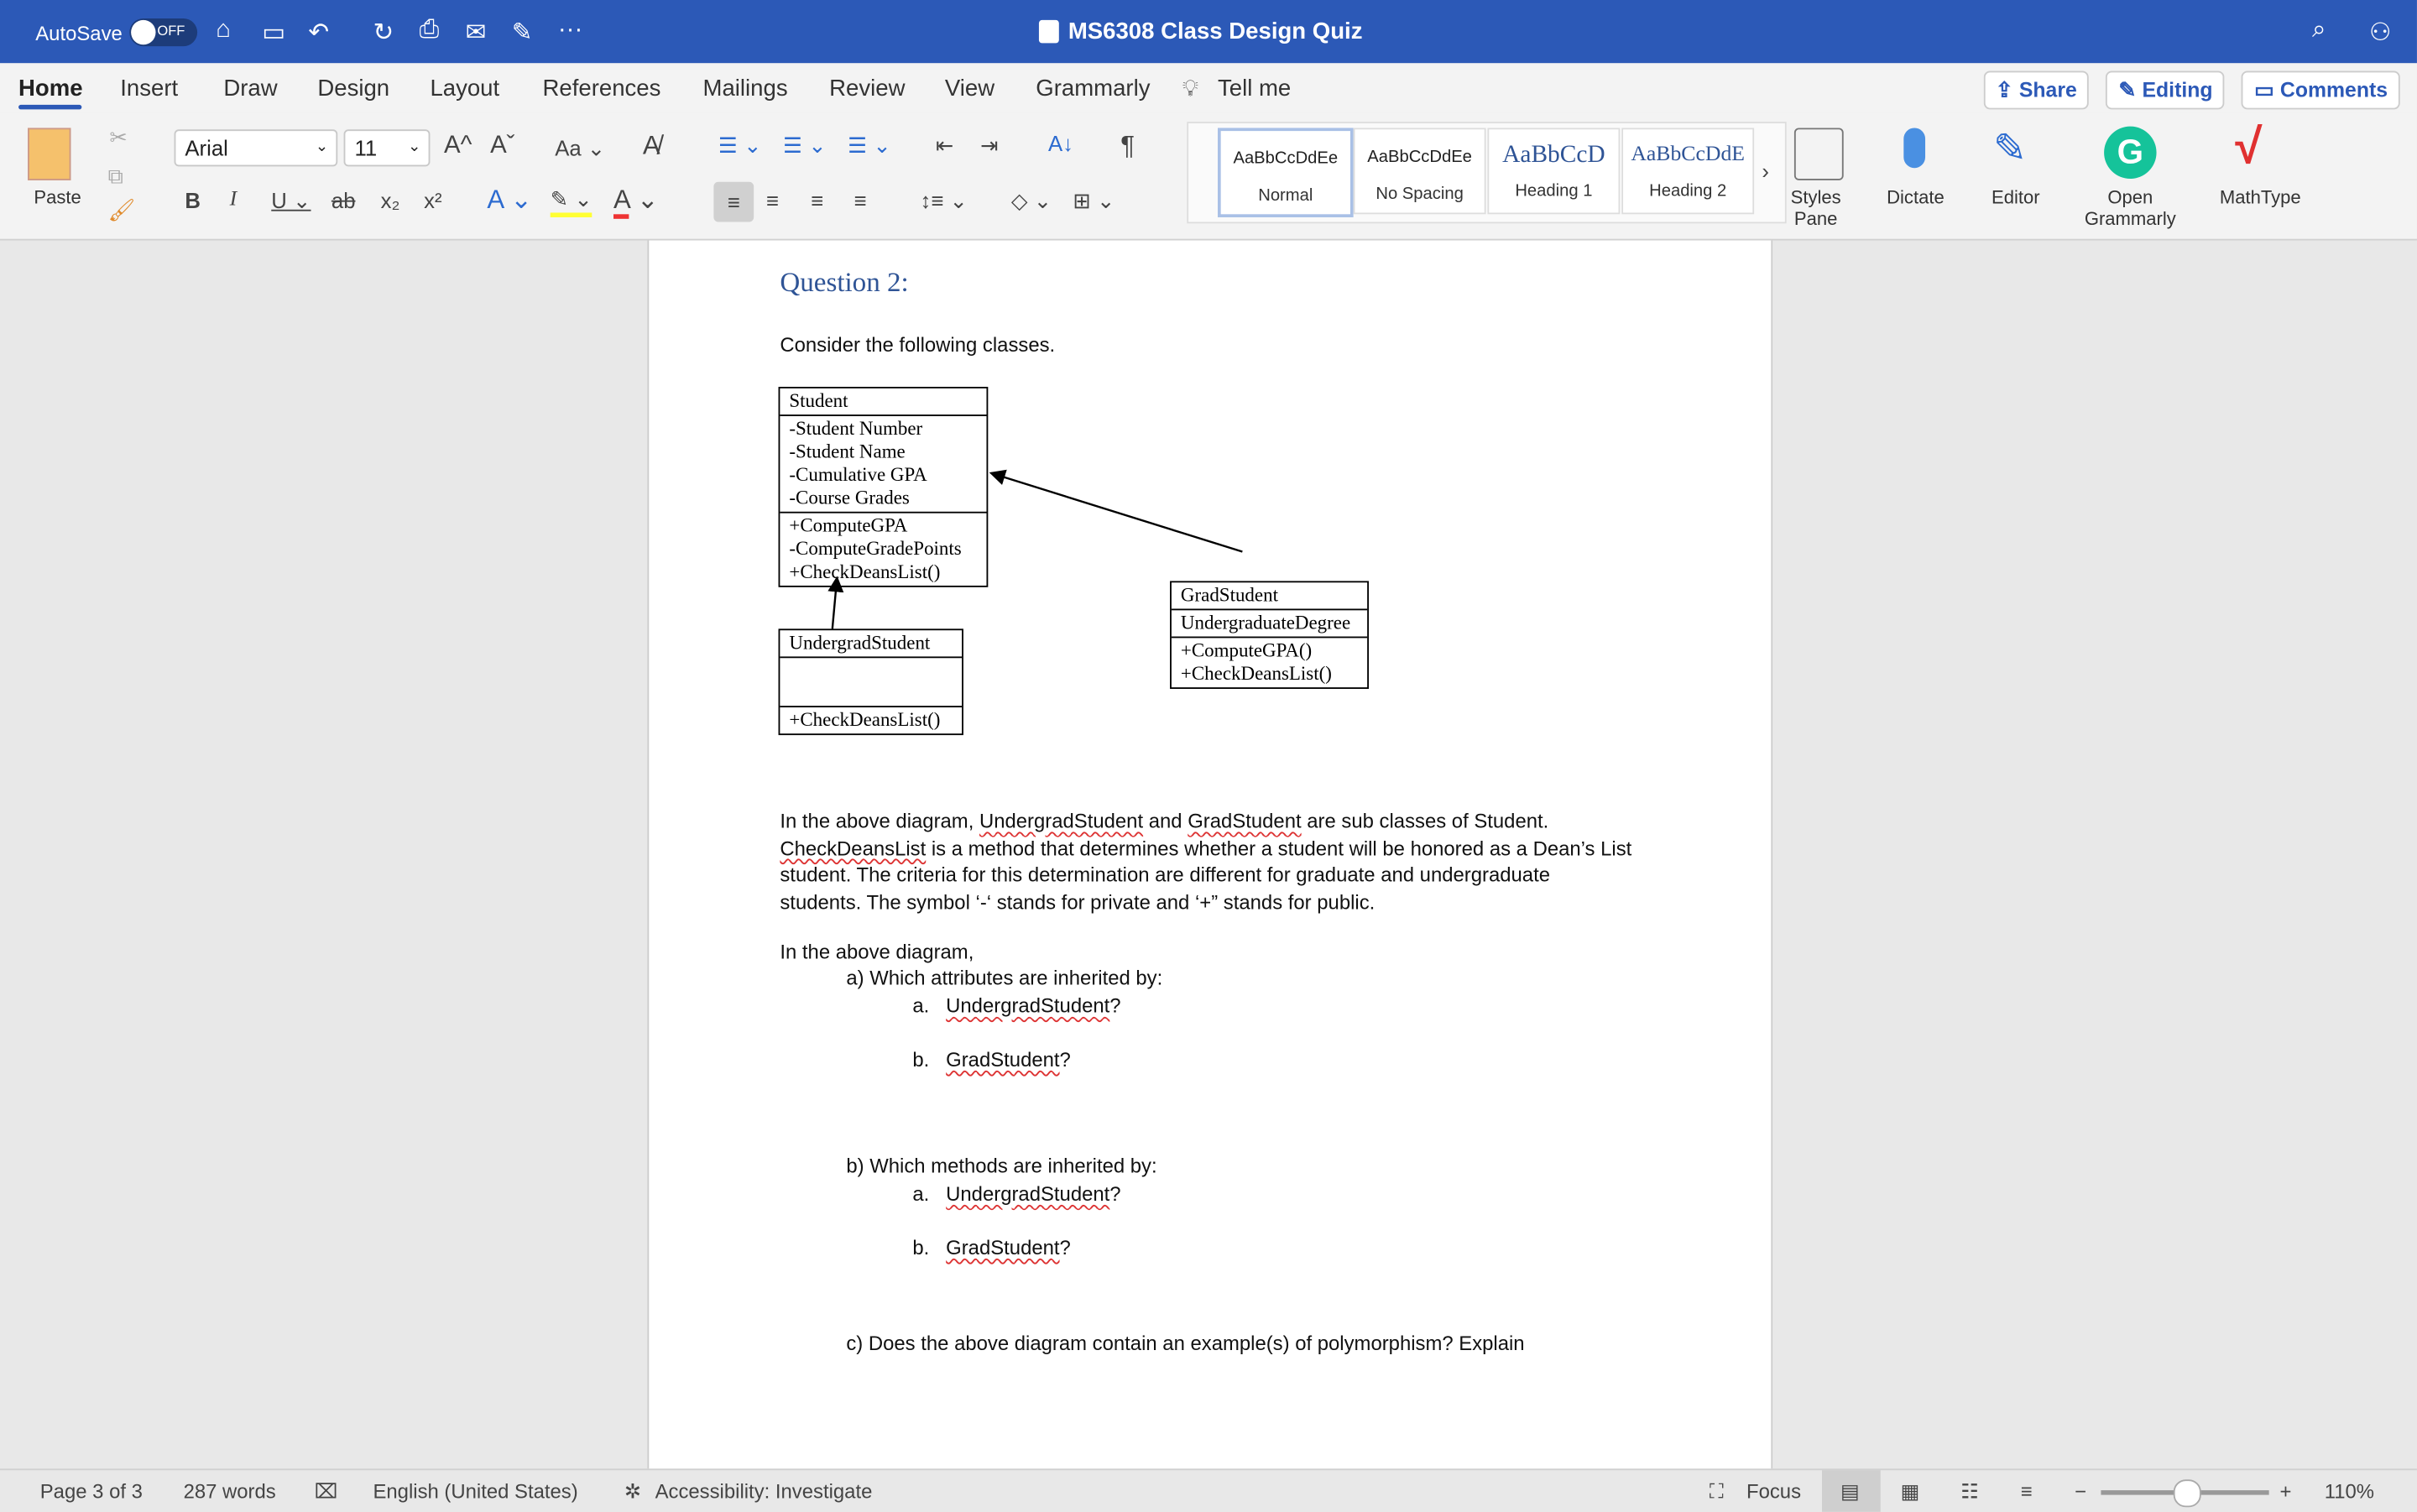  Describe the element at coordinates (50, 89) in the screenshot. I see `tab-home: Home` at that location.